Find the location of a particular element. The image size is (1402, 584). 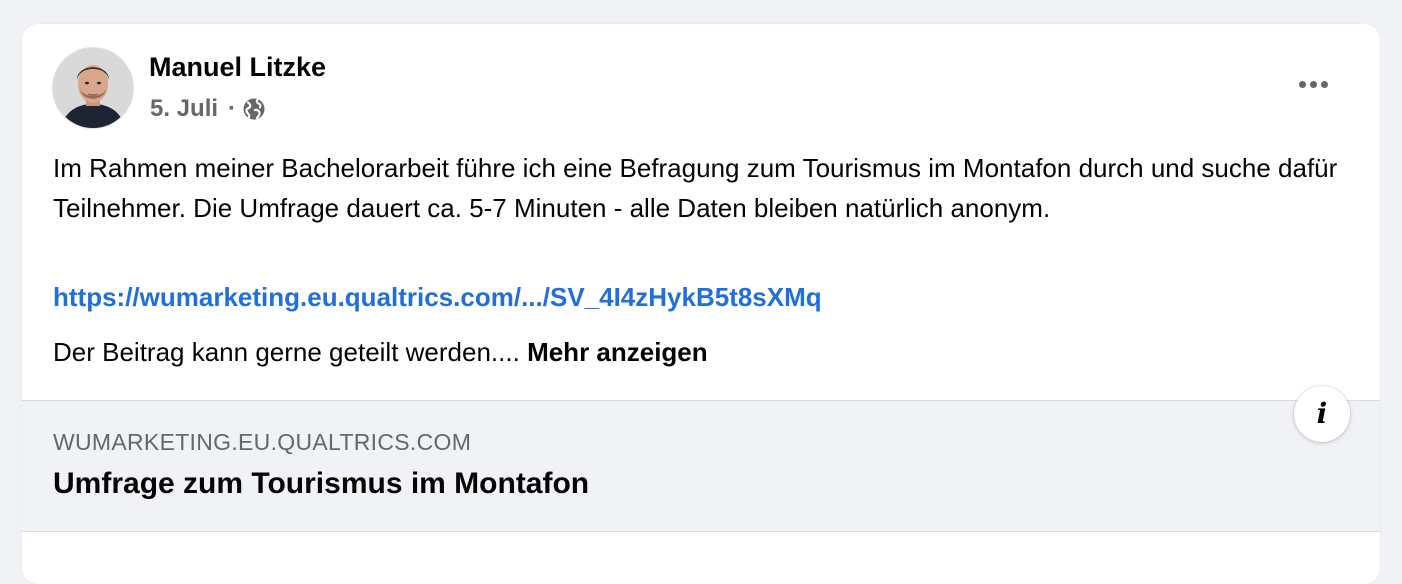

more-horizontal-icon is located at coordinates (1302, 84).